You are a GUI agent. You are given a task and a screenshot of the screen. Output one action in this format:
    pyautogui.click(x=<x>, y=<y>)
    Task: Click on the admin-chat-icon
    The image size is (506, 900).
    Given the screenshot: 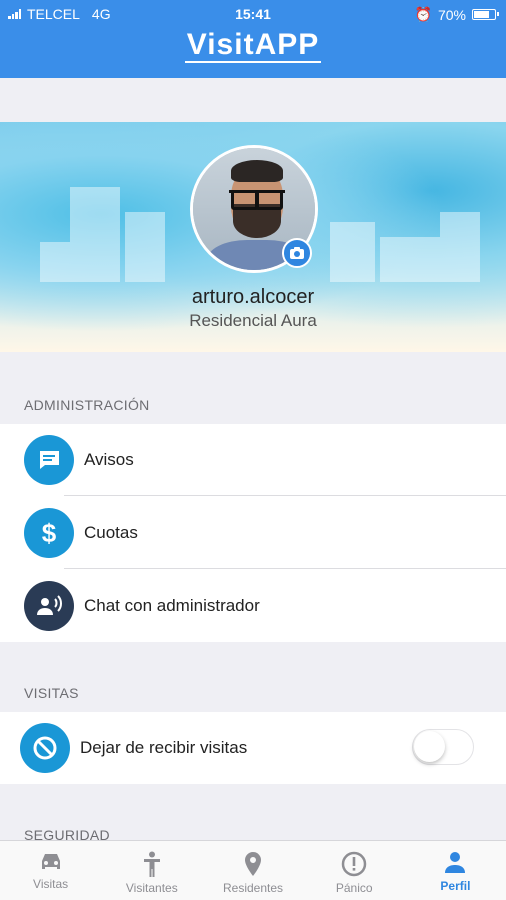 What is the action you would take?
    pyautogui.click(x=49, y=606)
    